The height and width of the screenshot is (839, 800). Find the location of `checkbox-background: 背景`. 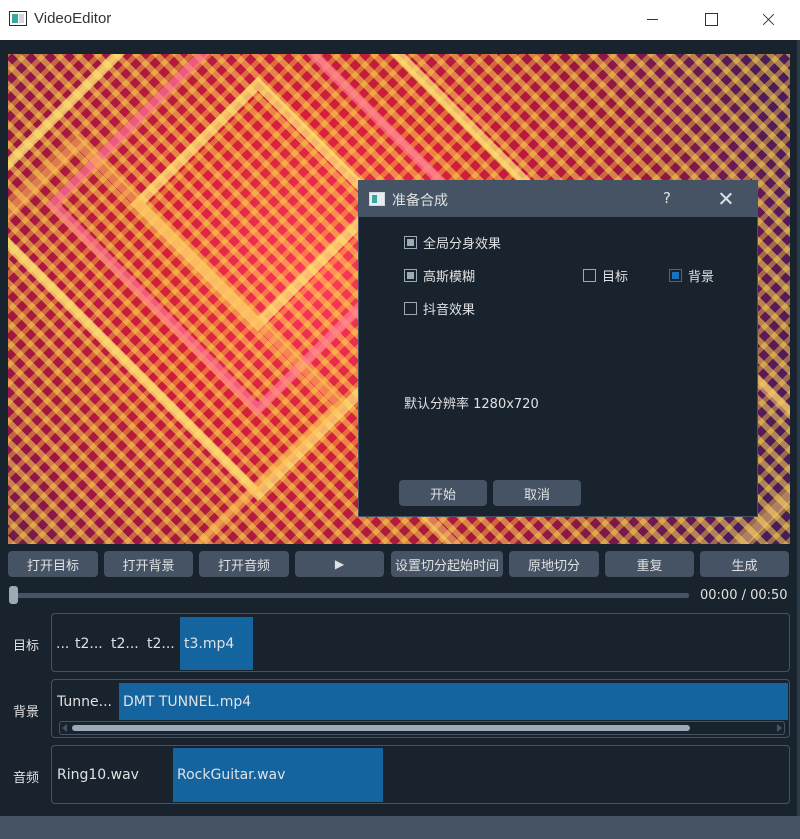

checkbox-background: 背景 is located at coordinates (692, 275).